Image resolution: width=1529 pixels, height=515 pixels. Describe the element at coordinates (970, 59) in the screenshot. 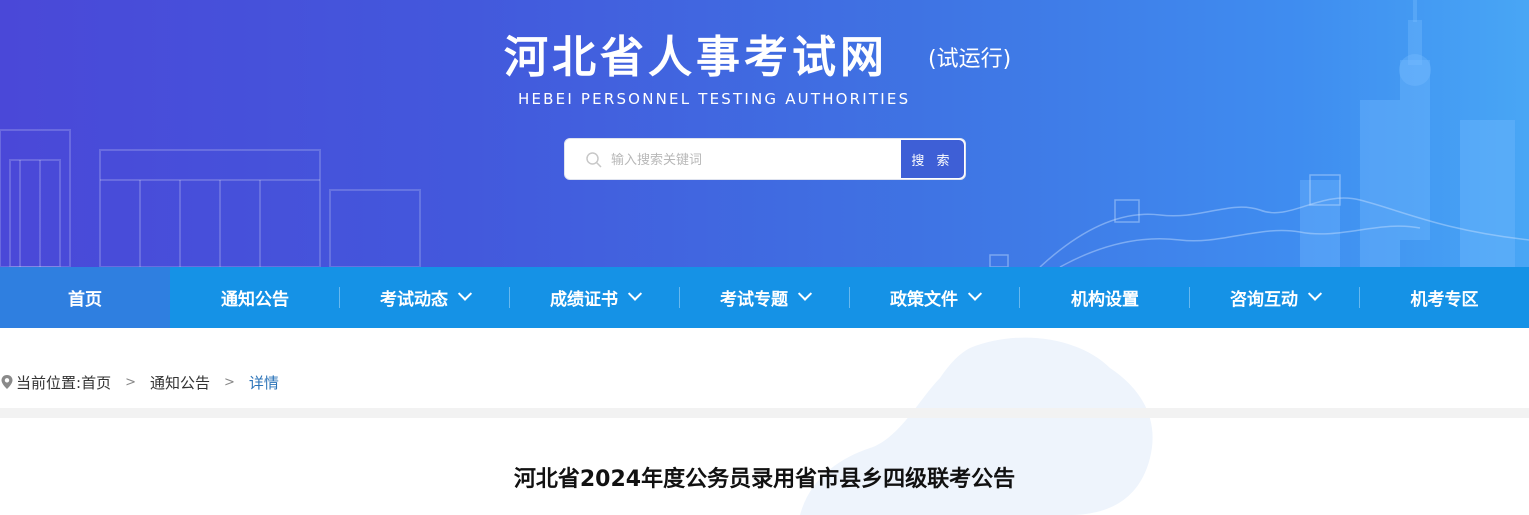

I see `site-title-tag: (试运行)` at that location.